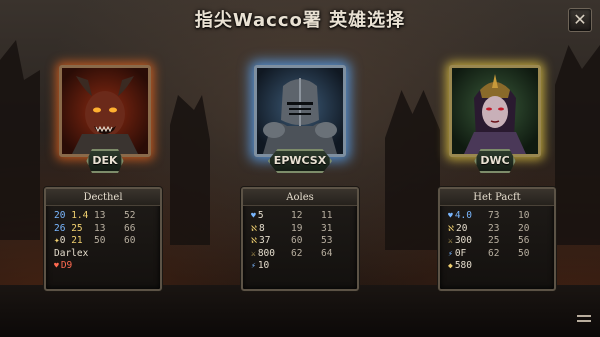 The width and height of the screenshot is (600, 337). I want to click on hero-card-2: EPWCSX, so click(300, 119).